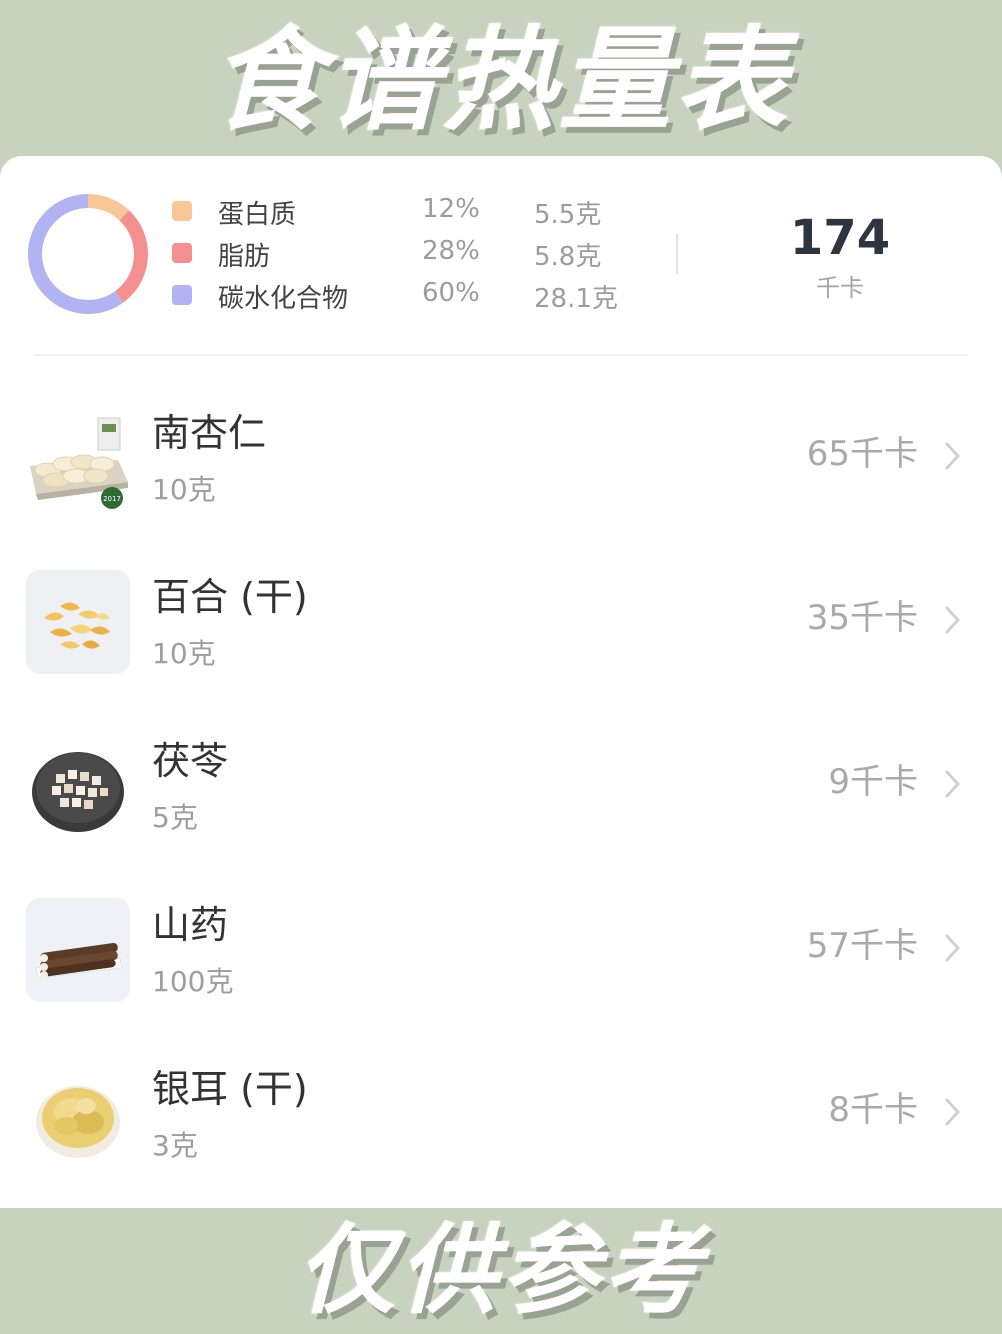 Image resolution: width=1002 pixels, height=1334 pixels. What do you see at coordinates (840, 288) in the screenshot?
I see `total-kcal-unit: 千卡` at bounding box center [840, 288].